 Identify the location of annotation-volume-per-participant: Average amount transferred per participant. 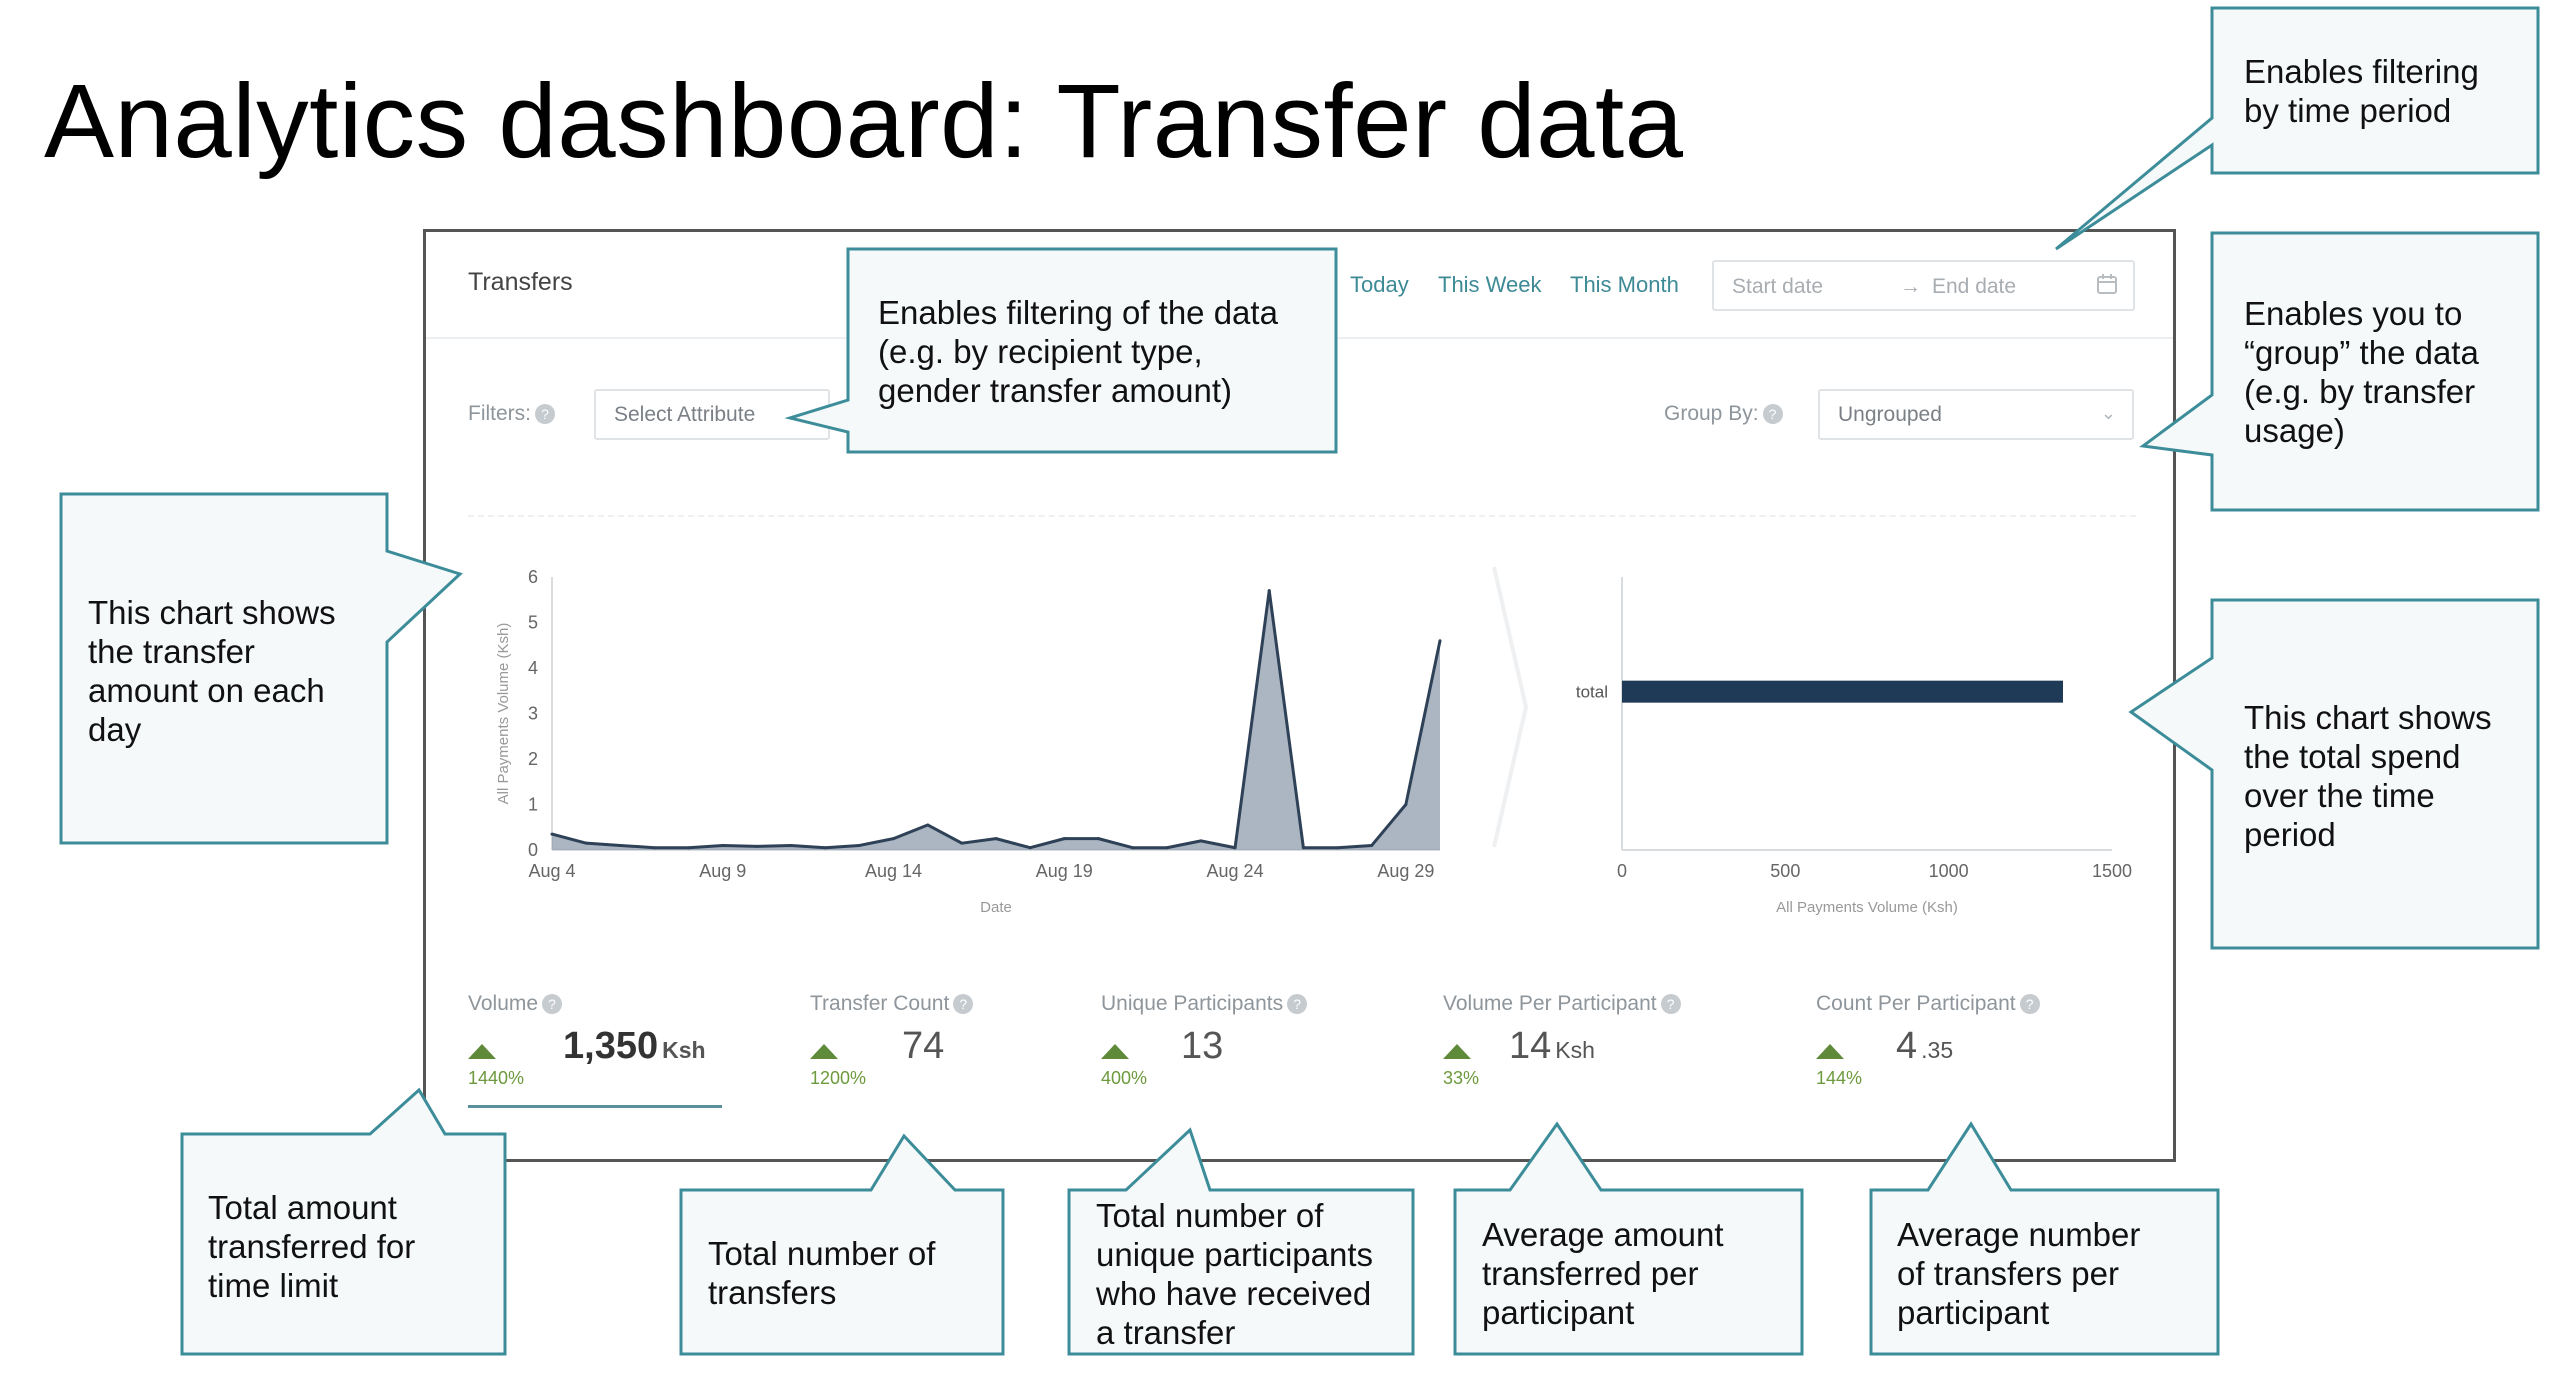
(1603, 1273).